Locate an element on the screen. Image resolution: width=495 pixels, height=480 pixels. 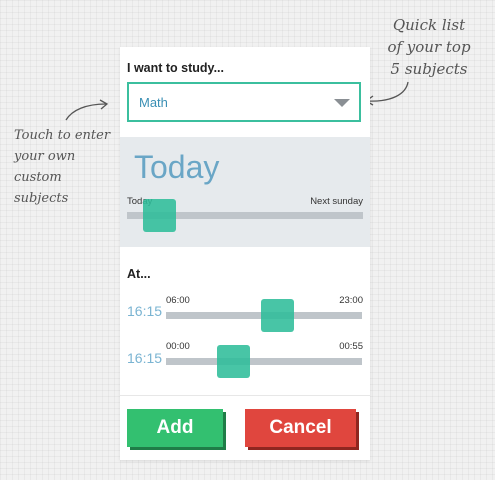
annotation-quick-list: Quick list of your top 5 subjects is located at coordinates (429, 47).